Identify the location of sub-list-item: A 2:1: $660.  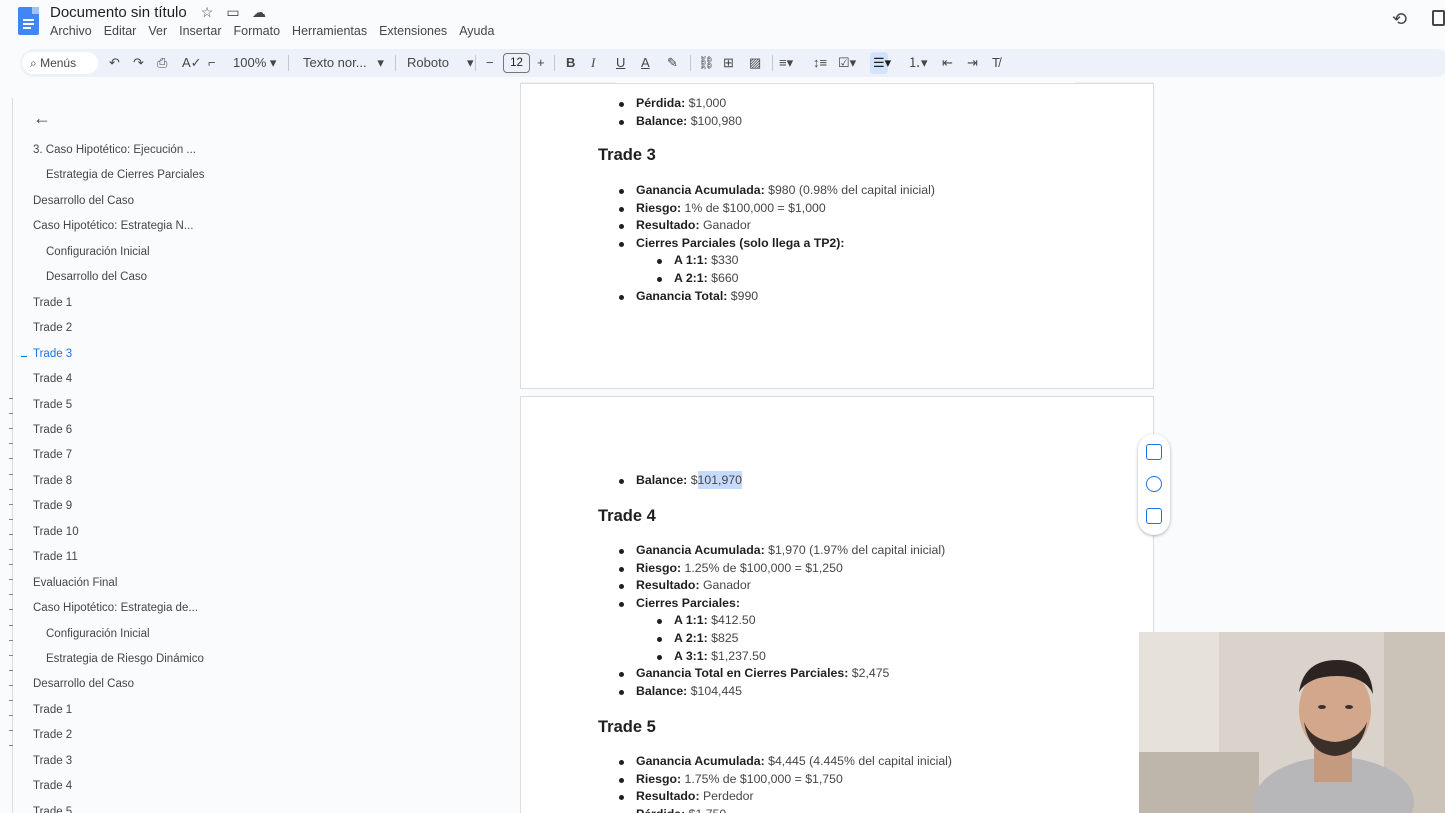
(698, 278).